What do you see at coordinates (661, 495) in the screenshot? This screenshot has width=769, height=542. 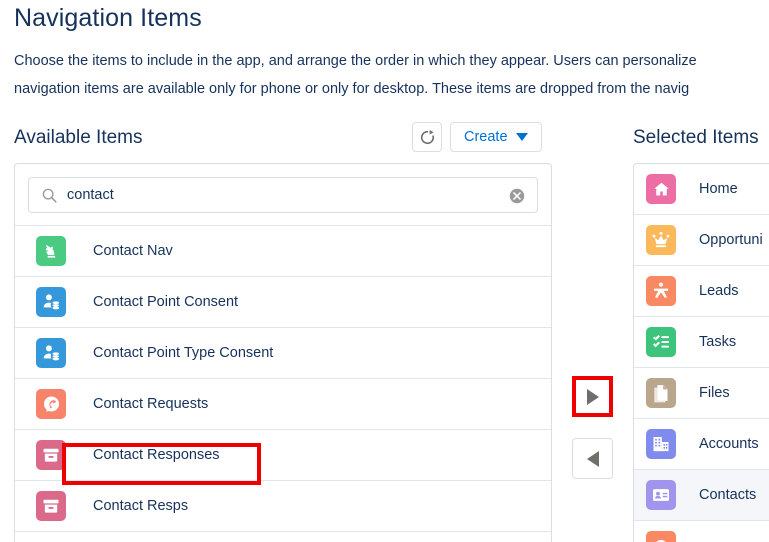 I see `id-card-icon` at bounding box center [661, 495].